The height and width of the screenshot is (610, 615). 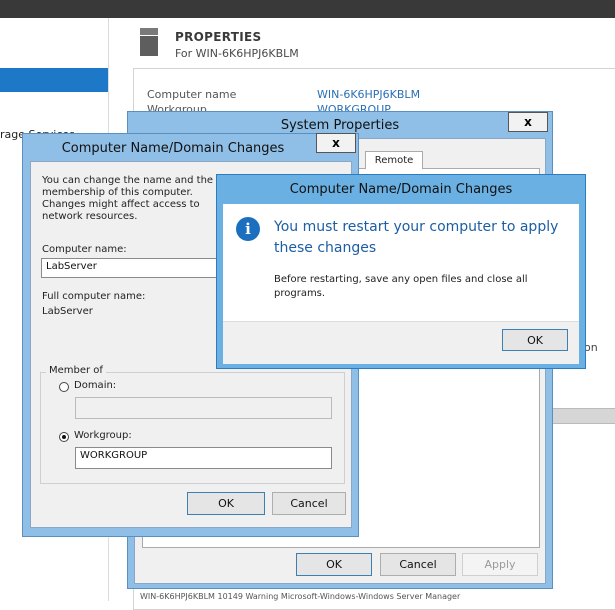 I want to click on full-computer-name-value: LabServer, so click(x=67, y=311).